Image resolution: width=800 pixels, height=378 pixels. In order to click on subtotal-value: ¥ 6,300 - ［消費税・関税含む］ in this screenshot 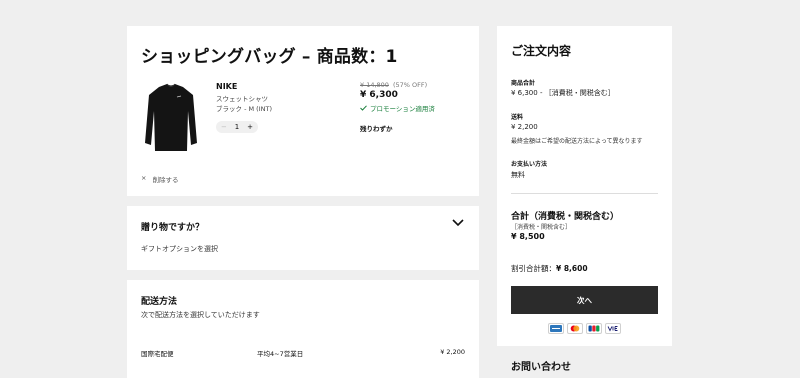, I will do `click(563, 93)`.